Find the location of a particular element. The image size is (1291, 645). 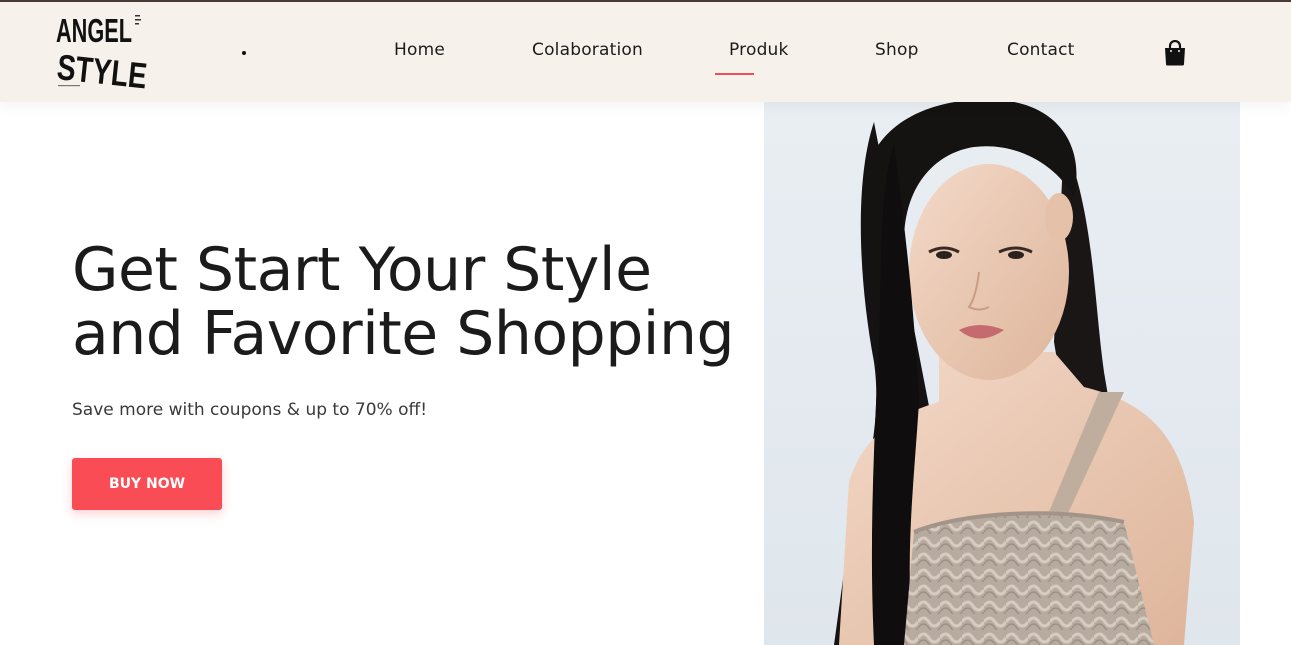

brand-logo: ANGEL STYLE is located at coordinates (105, 54).